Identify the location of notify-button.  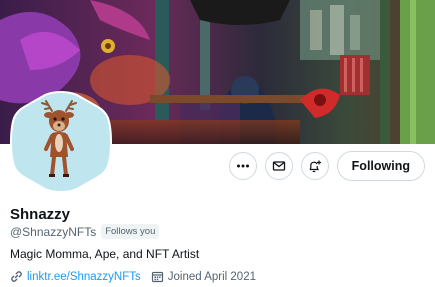
(314, 166).